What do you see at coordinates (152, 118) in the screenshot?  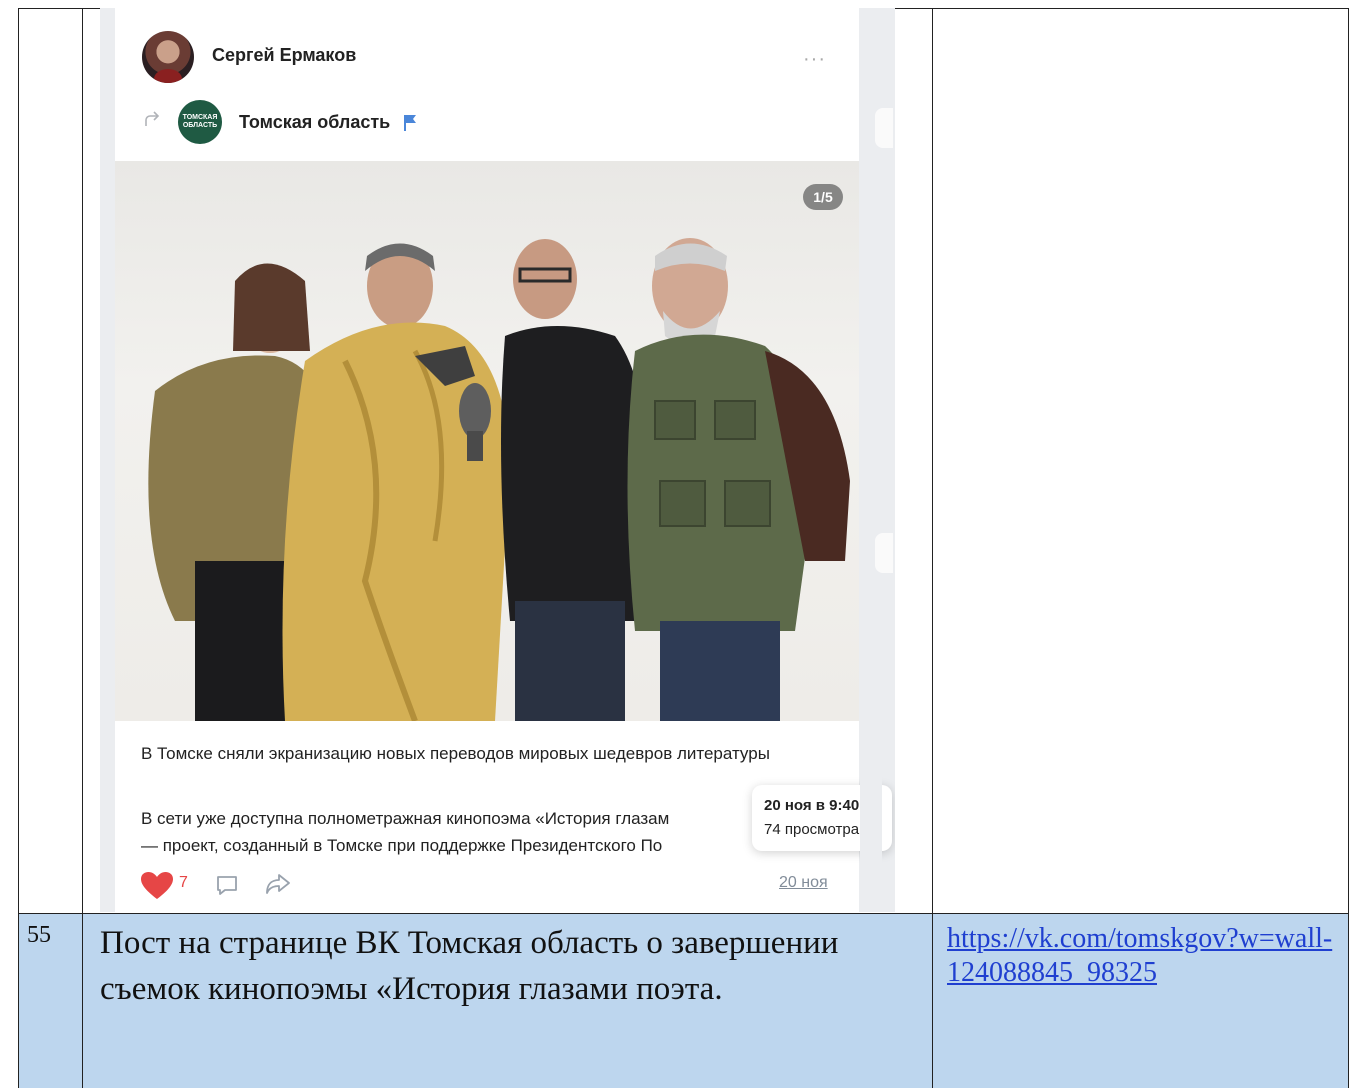 I see `repost-icon` at bounding box center [152, 118].